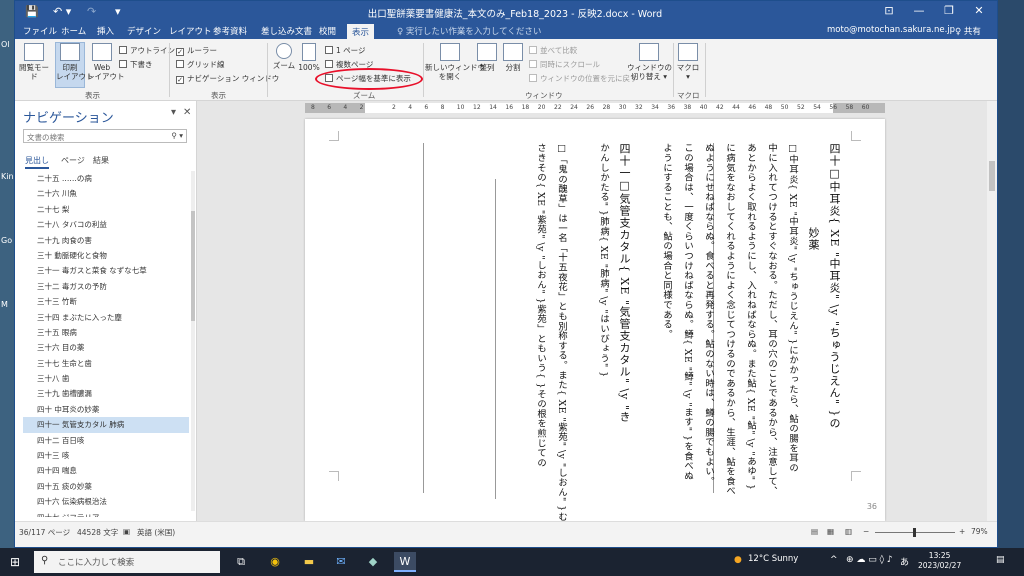  What do you see at coordinates (44, 532) in the screenshot?
I see `page-count: 36/117 ページ` at bounding box center [44, 532].